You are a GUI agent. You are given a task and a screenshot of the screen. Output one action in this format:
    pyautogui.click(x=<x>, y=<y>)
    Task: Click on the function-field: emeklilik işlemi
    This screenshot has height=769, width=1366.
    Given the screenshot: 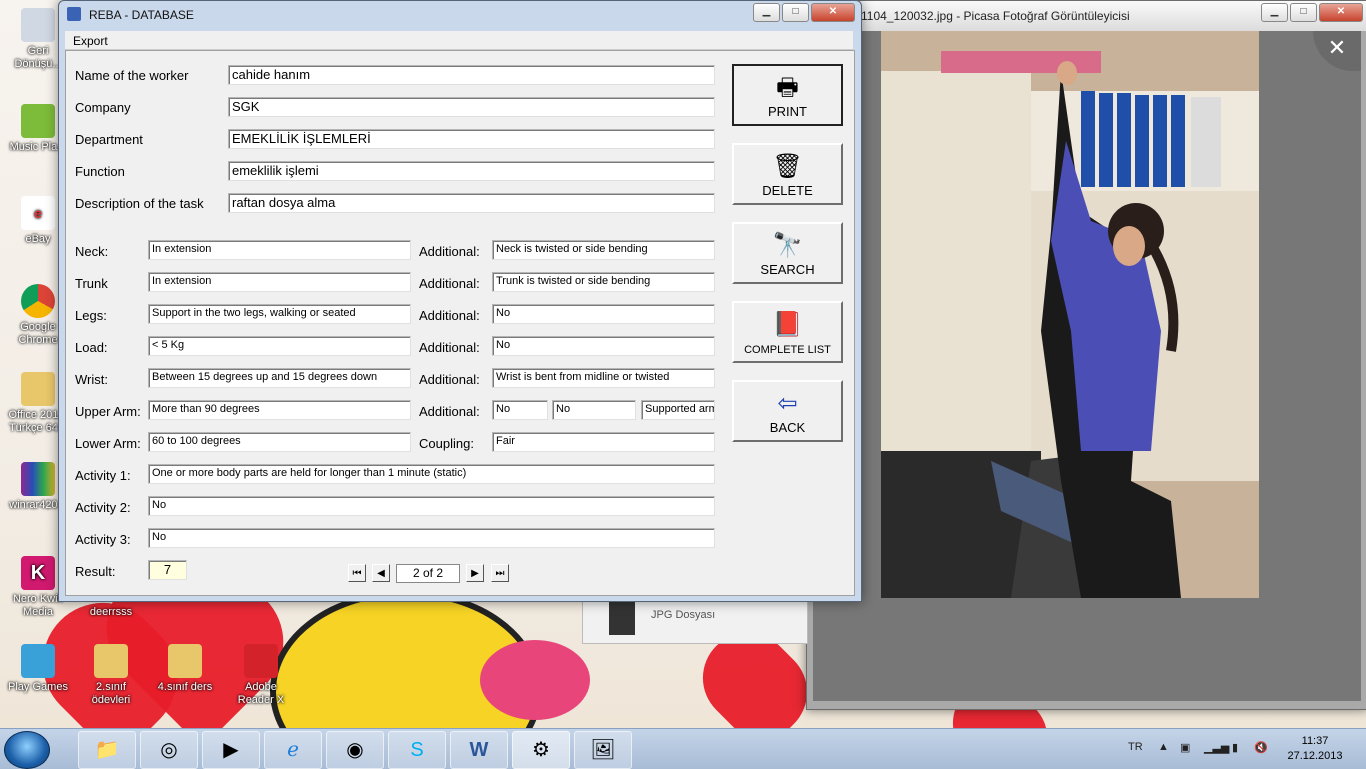 What is the action you would take?
    pyautogui.click(x=471, y=171)
    